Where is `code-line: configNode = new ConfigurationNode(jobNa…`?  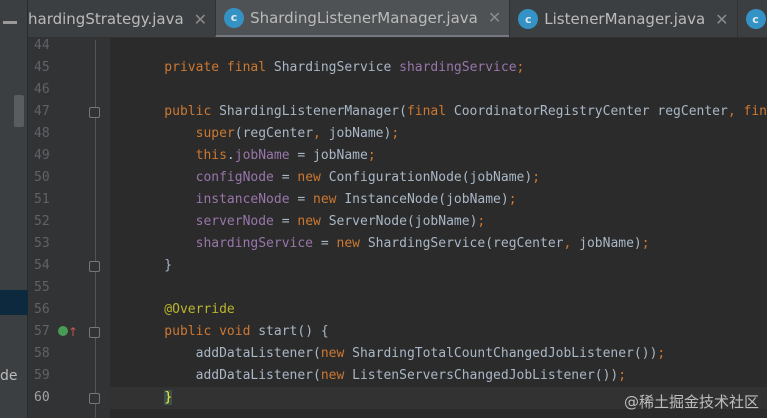
code-line: configNode = new ConfigurationNode(jobNa… is located at coordinates (438, 178).